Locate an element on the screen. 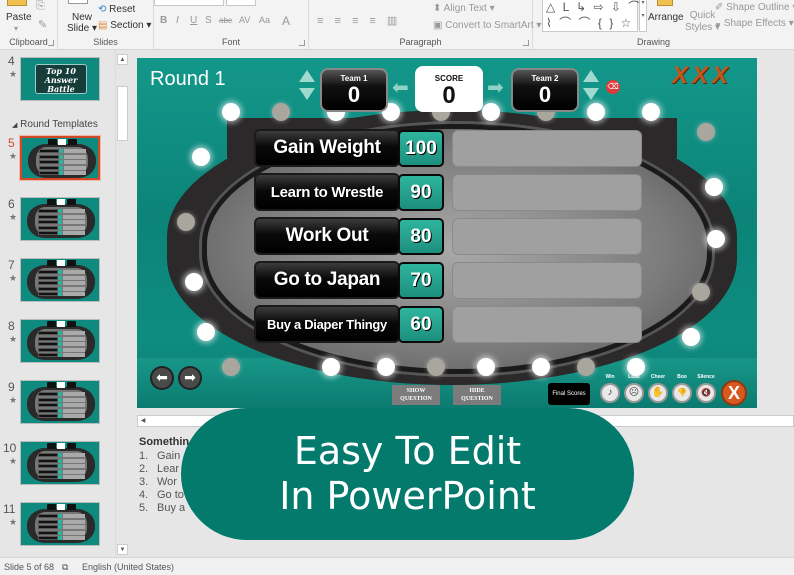 This screenshot has width=794, height=575. team1-down-arrow-icon is located at coordinates (307, 94).